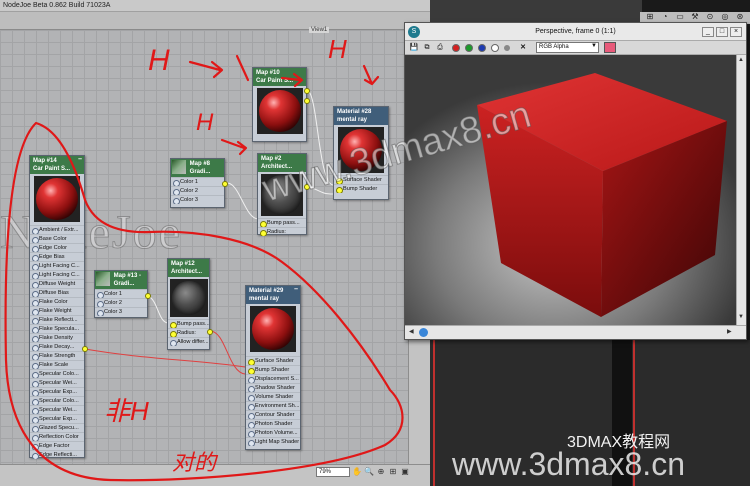  Describe the element at coordinates (195, 462) in the screenshot. I see `annotation-cn-note: 对的` at that location.